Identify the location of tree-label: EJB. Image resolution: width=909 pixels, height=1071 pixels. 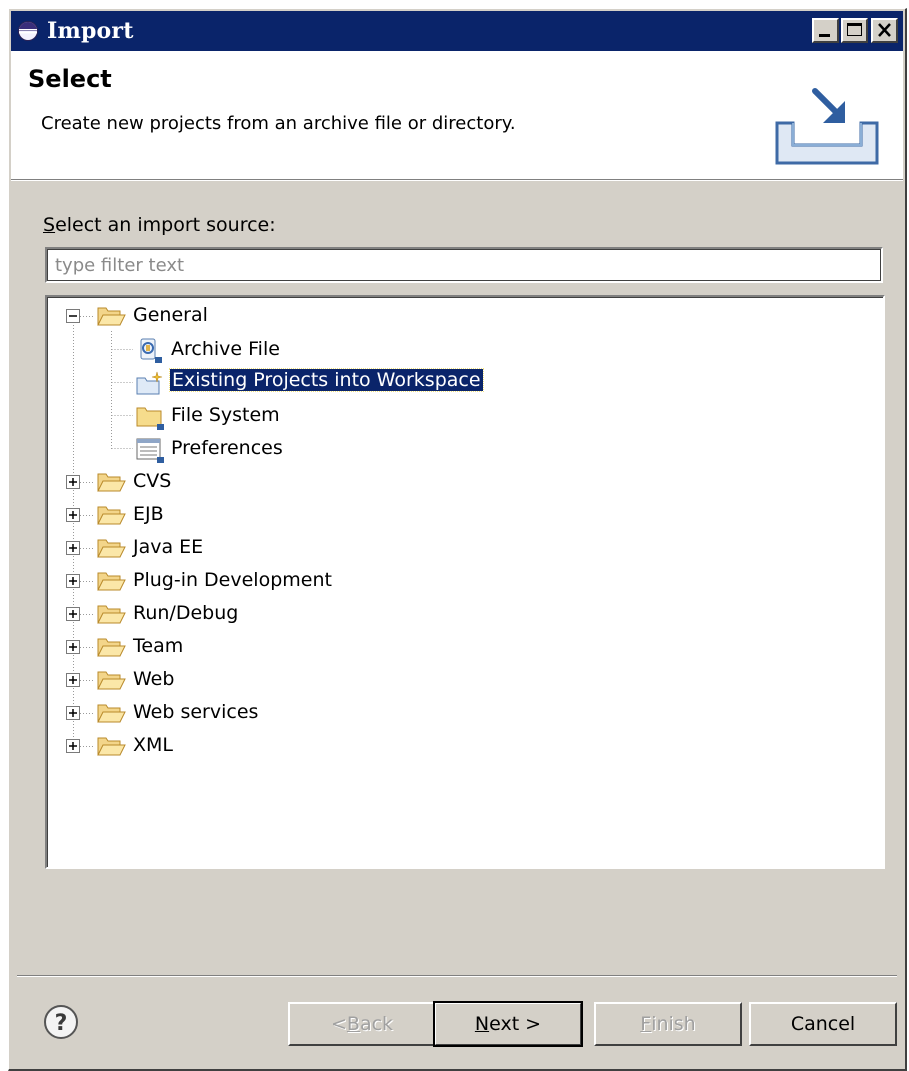
(148, 514).